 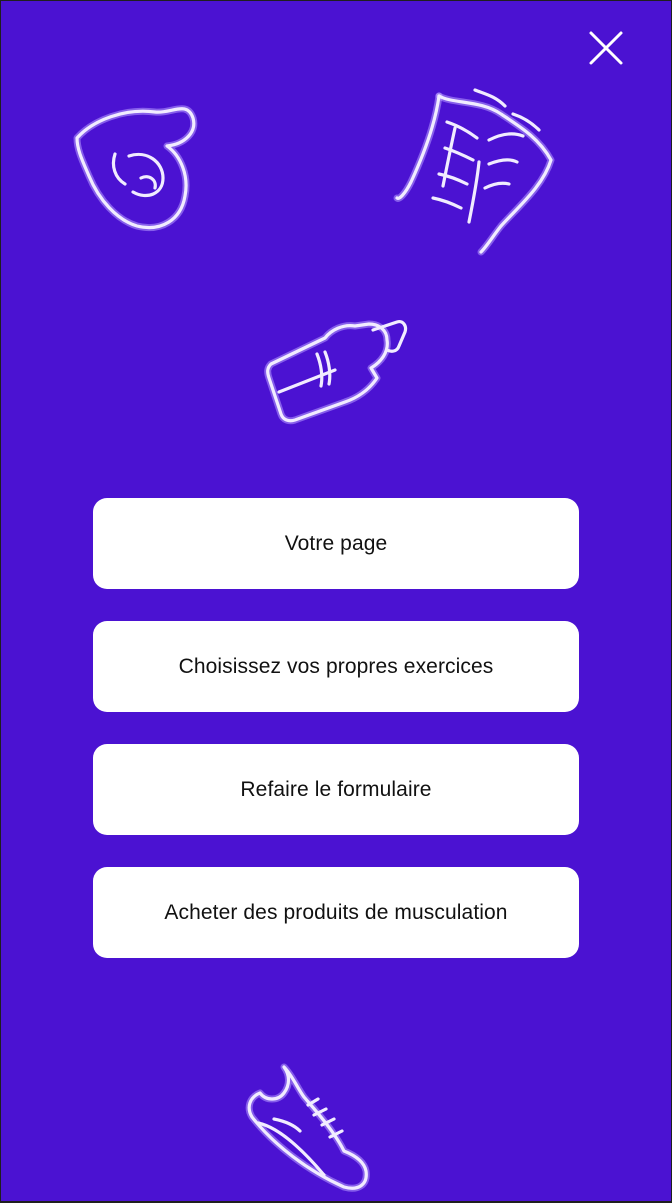 I want to click on your-page-button: Votre page, so click(x=336, y=543).